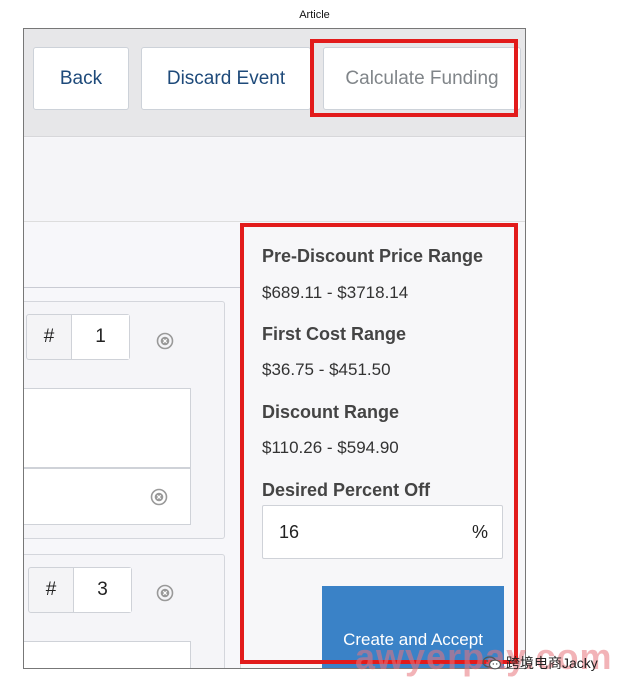 This screenshot has height=691, width=629. I want to click on item-group: # 3, so click(124, 611).